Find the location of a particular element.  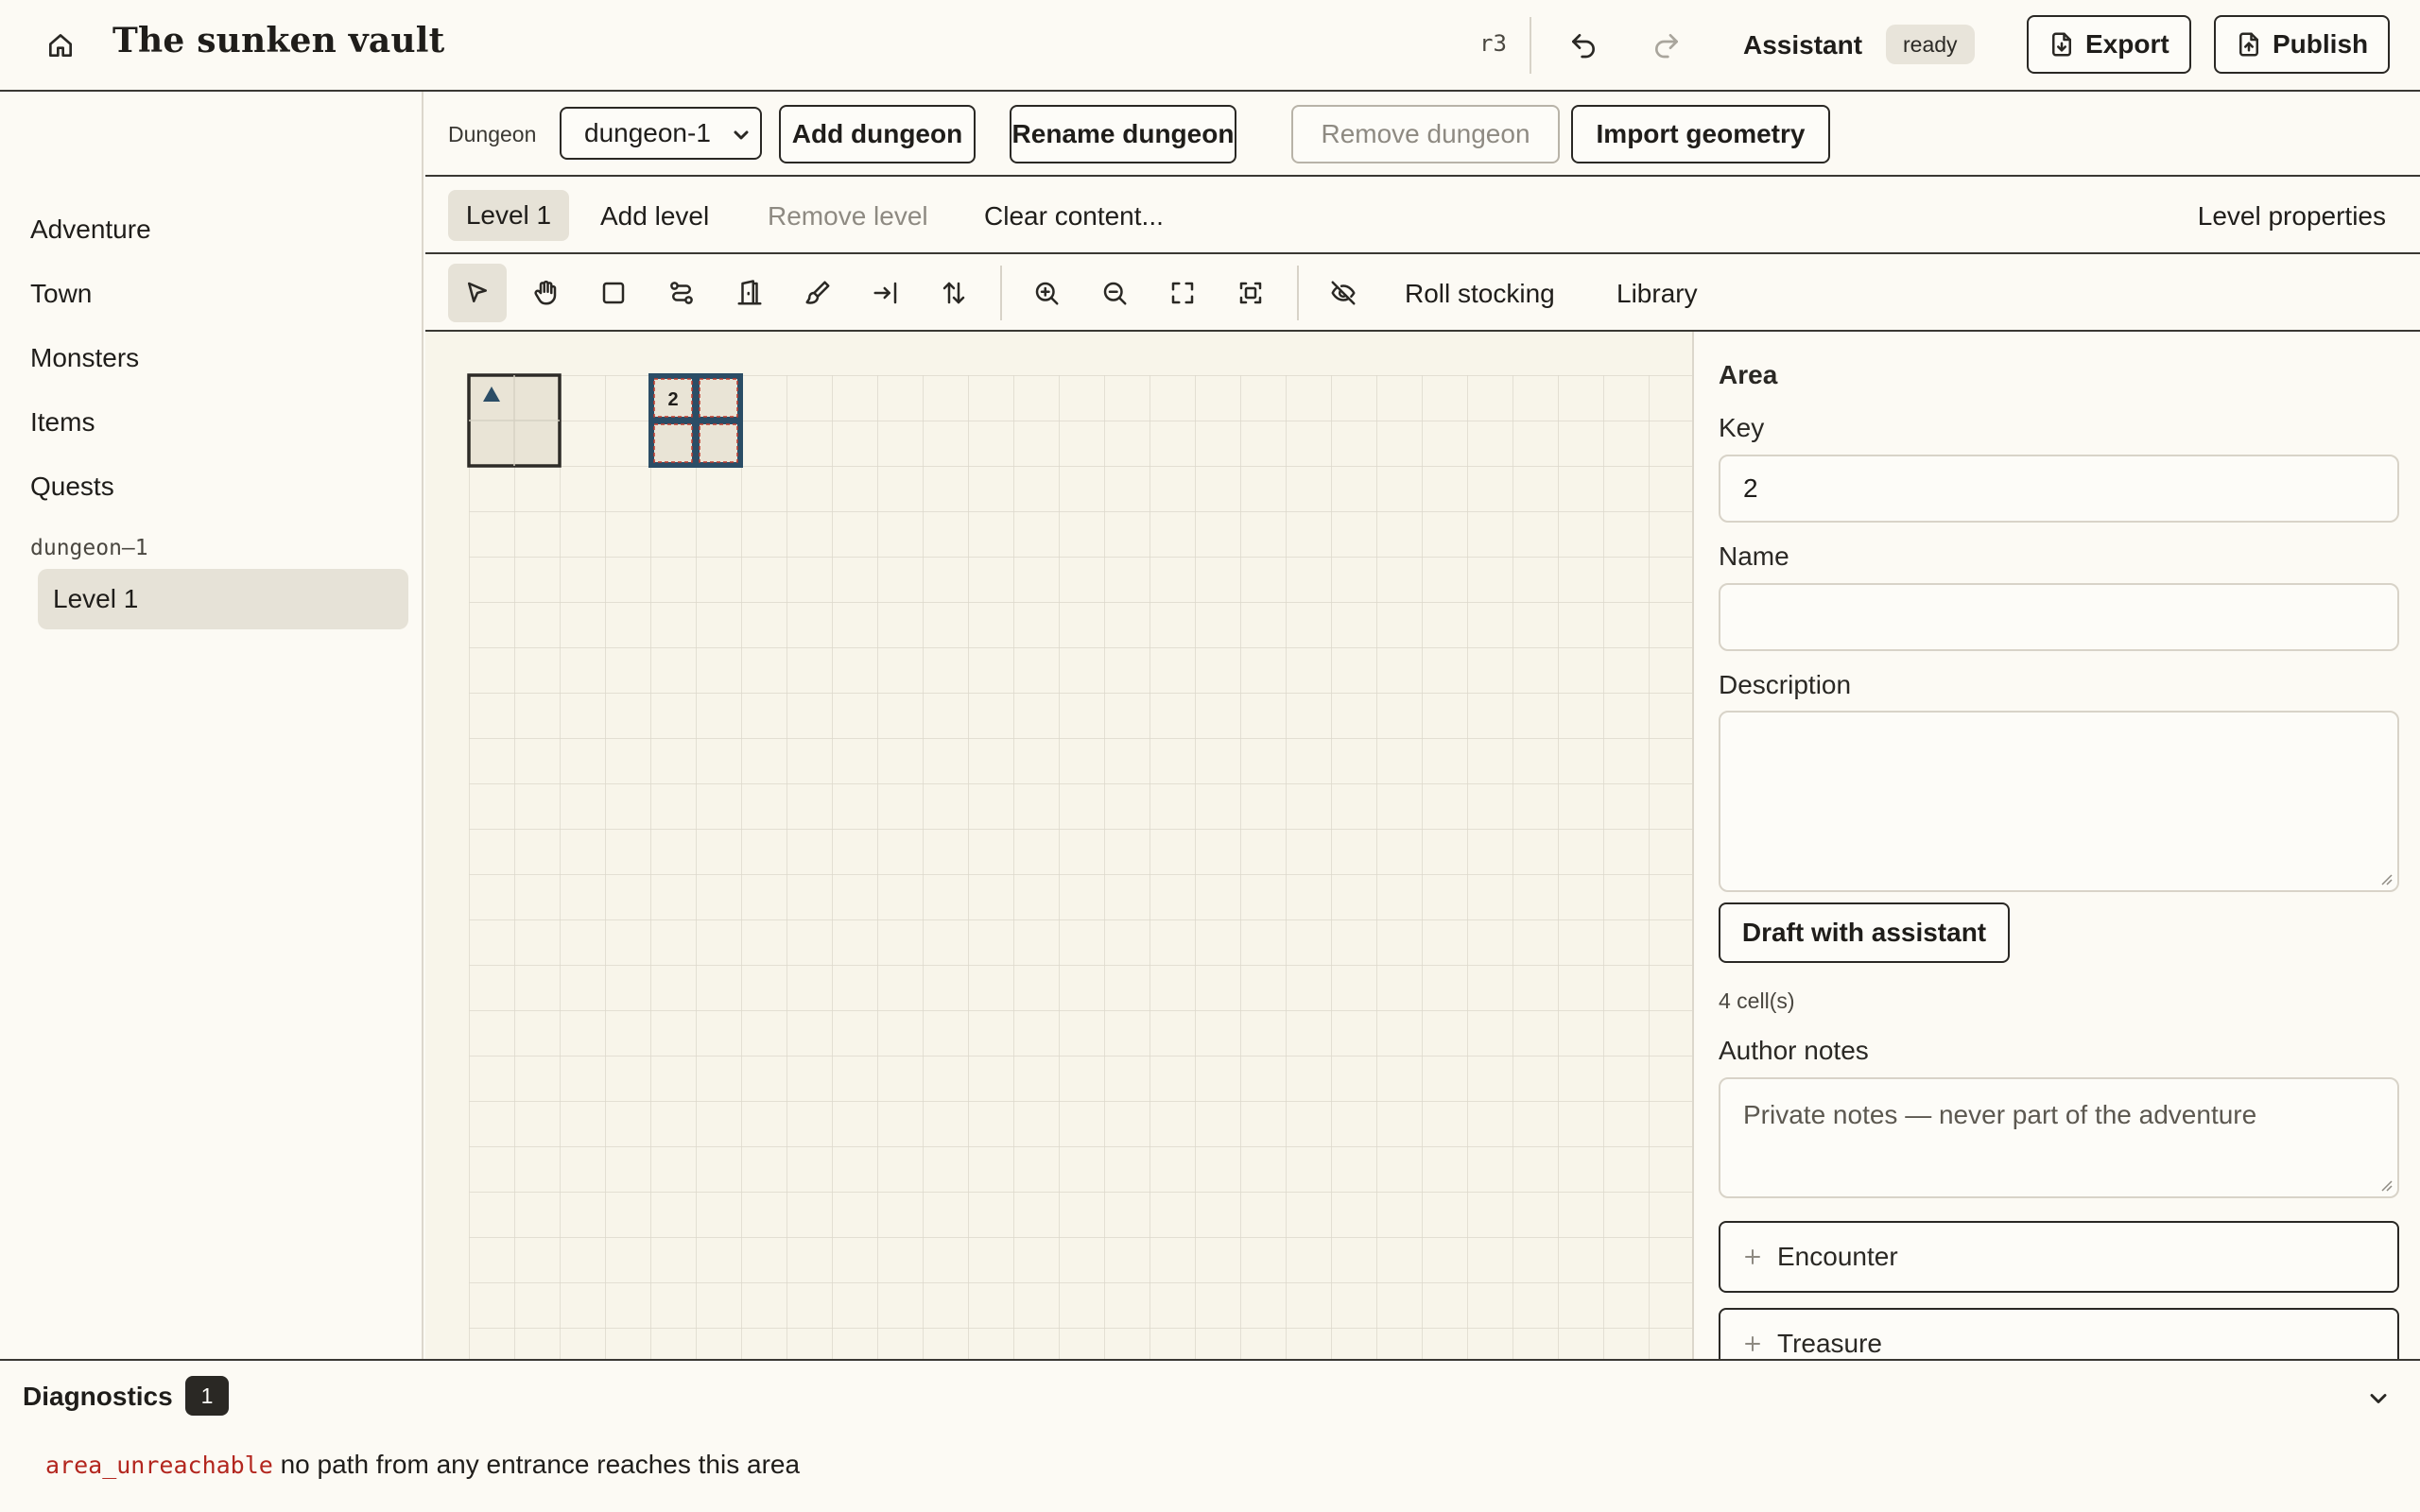

redo-button is located at coordinates (1666, 45).